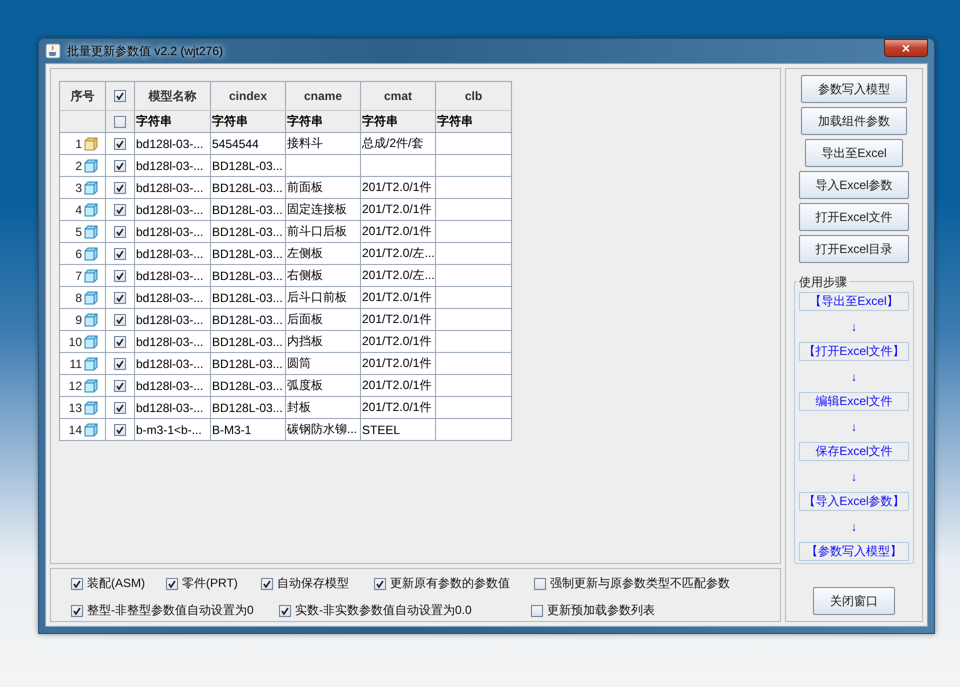  What do you see at coordinates (398, 96) in the screenshot?
I see `column-header: cmat` at bounding box center [398, 96].